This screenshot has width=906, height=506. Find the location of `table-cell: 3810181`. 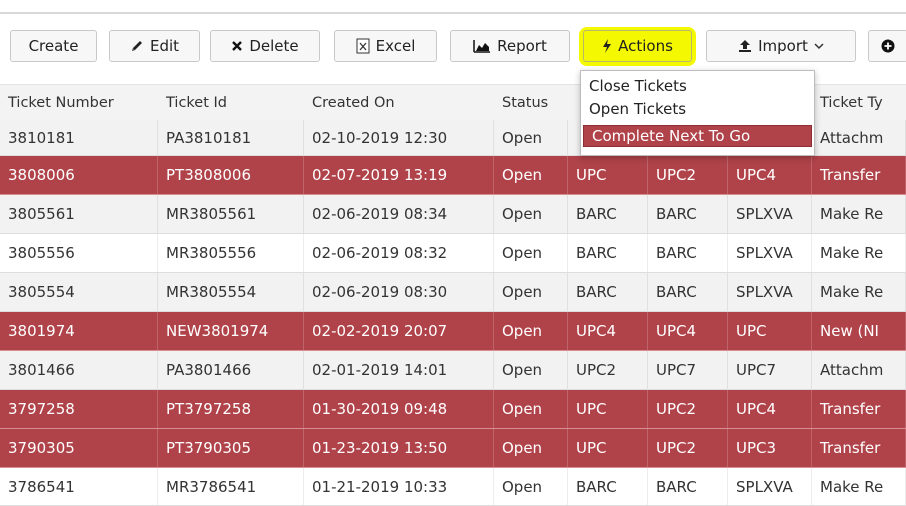

table-cell: 3810181 is located at coordinates (79, 137).